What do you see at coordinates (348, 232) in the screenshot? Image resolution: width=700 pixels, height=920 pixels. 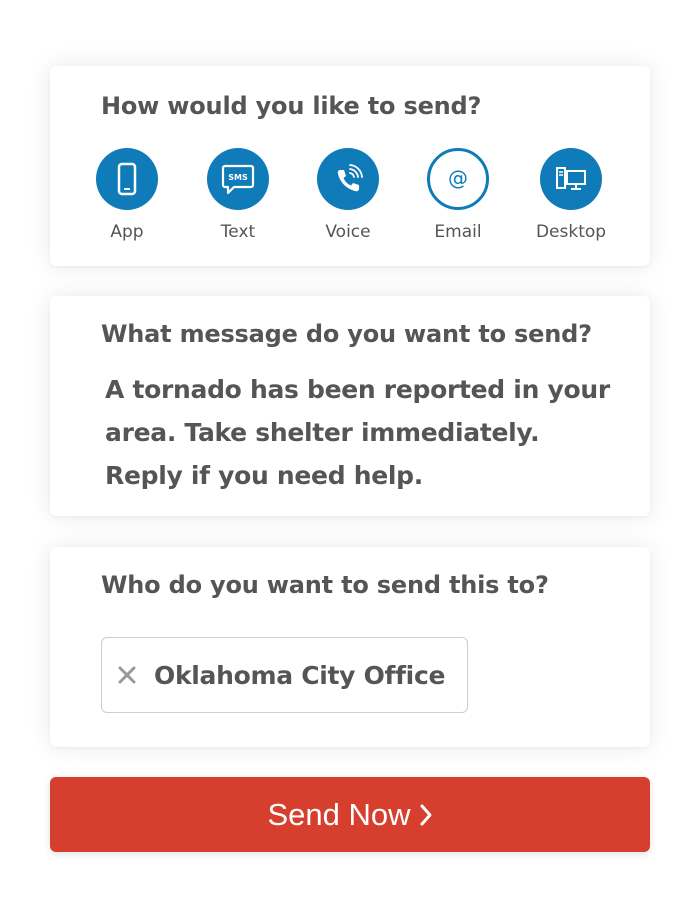 I see `channel-voice-label: Voice` at bounding box center [348, 232].